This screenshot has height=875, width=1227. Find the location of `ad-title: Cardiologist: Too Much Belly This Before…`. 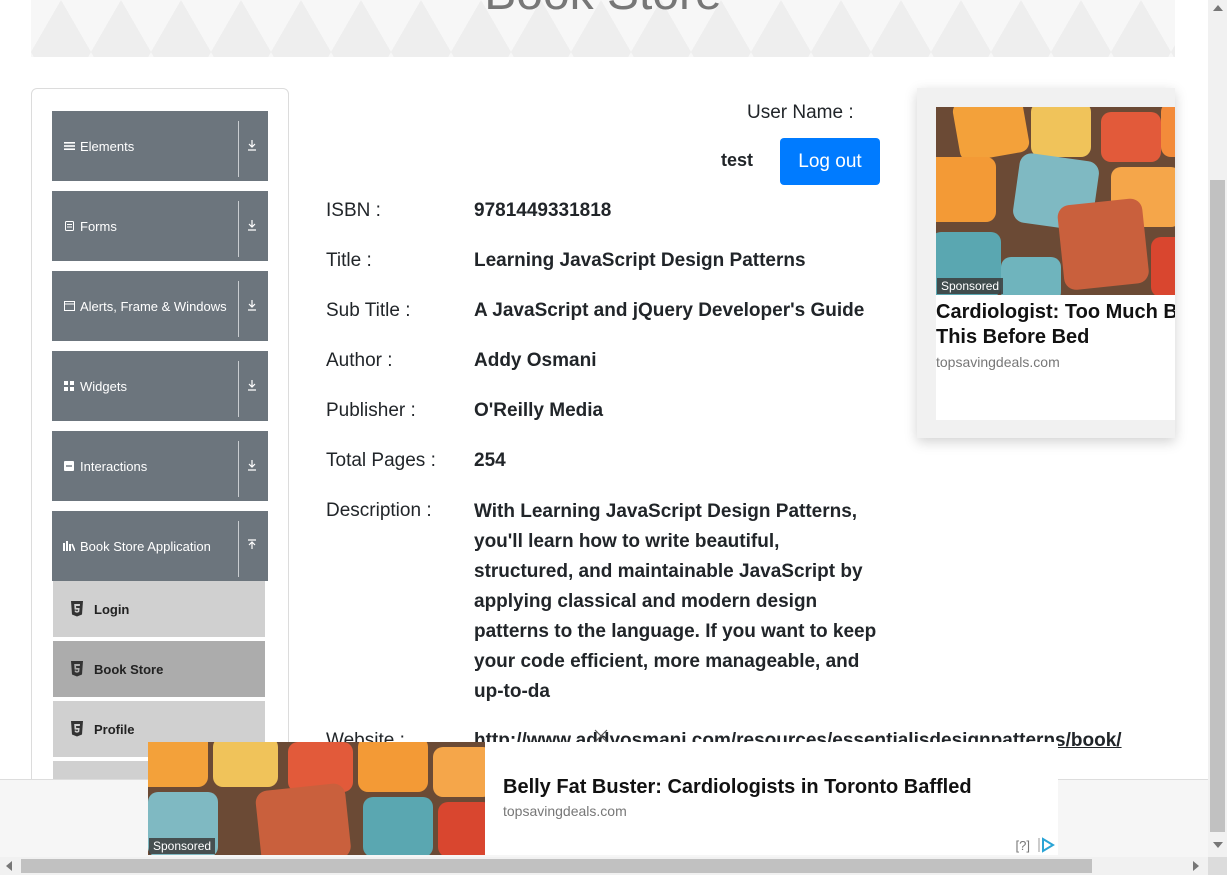

ad-title: Cardiologist: Too Much Belly This Before… is located at coordinates (1055, 325).